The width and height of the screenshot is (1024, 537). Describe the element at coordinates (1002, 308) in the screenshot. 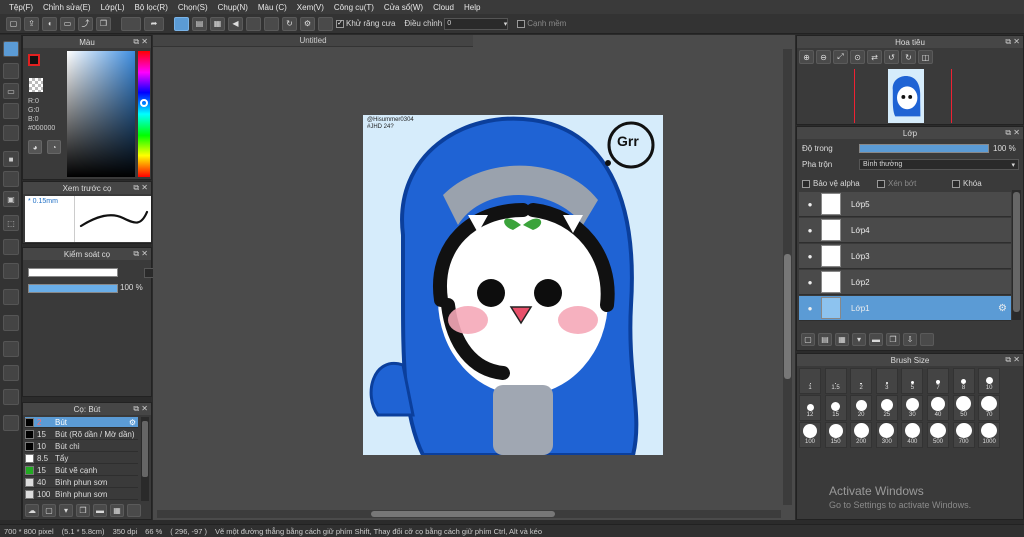

I see `layer-settings-icon: ⚙` at that location.